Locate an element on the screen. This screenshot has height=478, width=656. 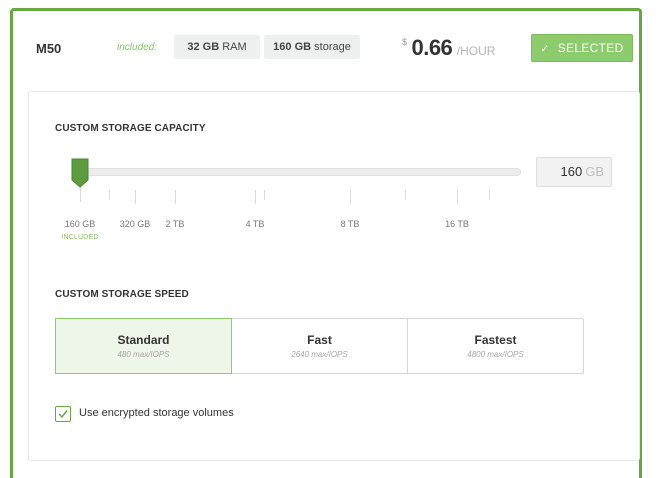
price-amount: 0.66 is located at coordinates (432, 47).